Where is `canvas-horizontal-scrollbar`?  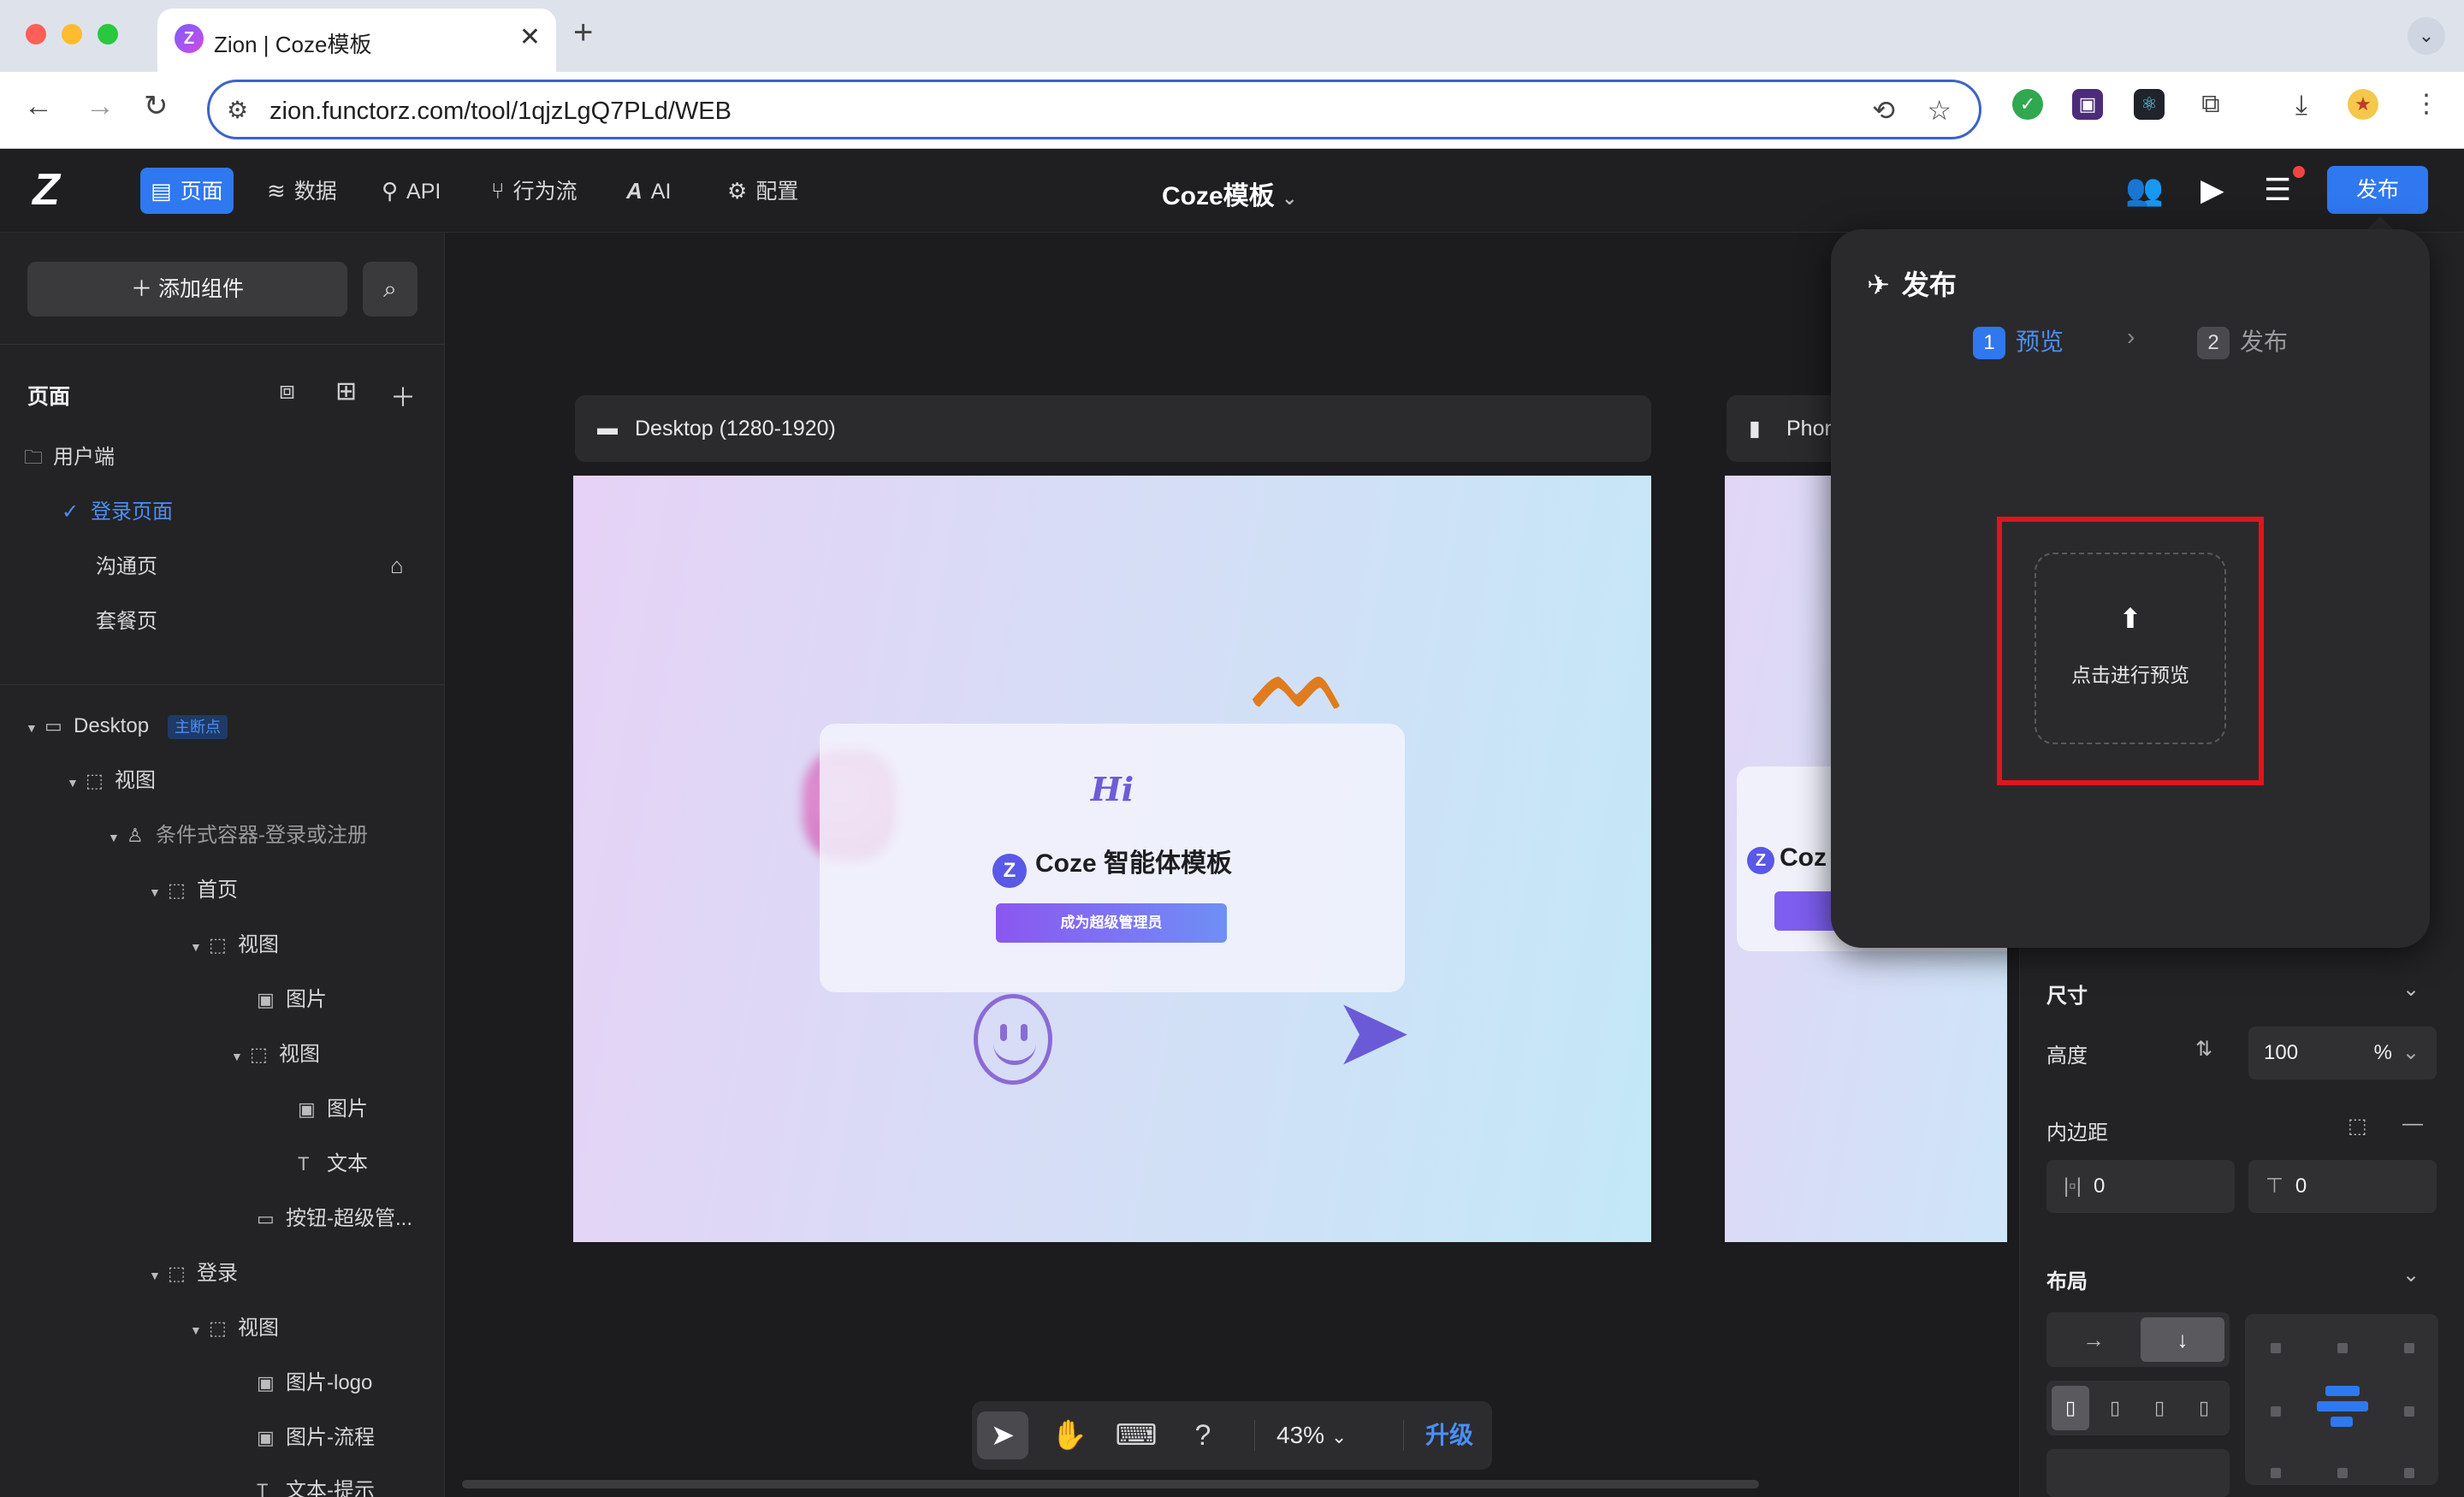
canvas-horizontal-scrollbar is located at coordinates (1110, 1484).